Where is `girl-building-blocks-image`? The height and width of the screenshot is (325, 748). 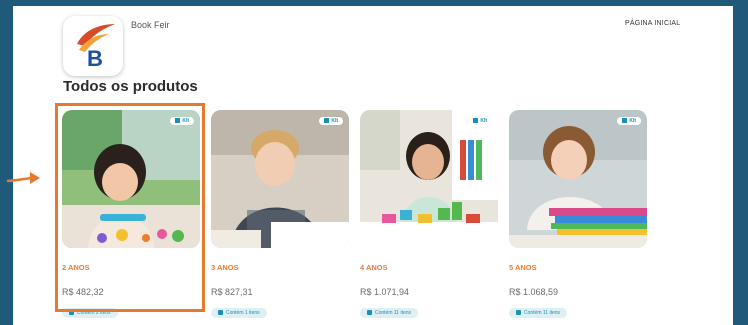 girl-building-blocks-image is located at coordinates (429, 179).